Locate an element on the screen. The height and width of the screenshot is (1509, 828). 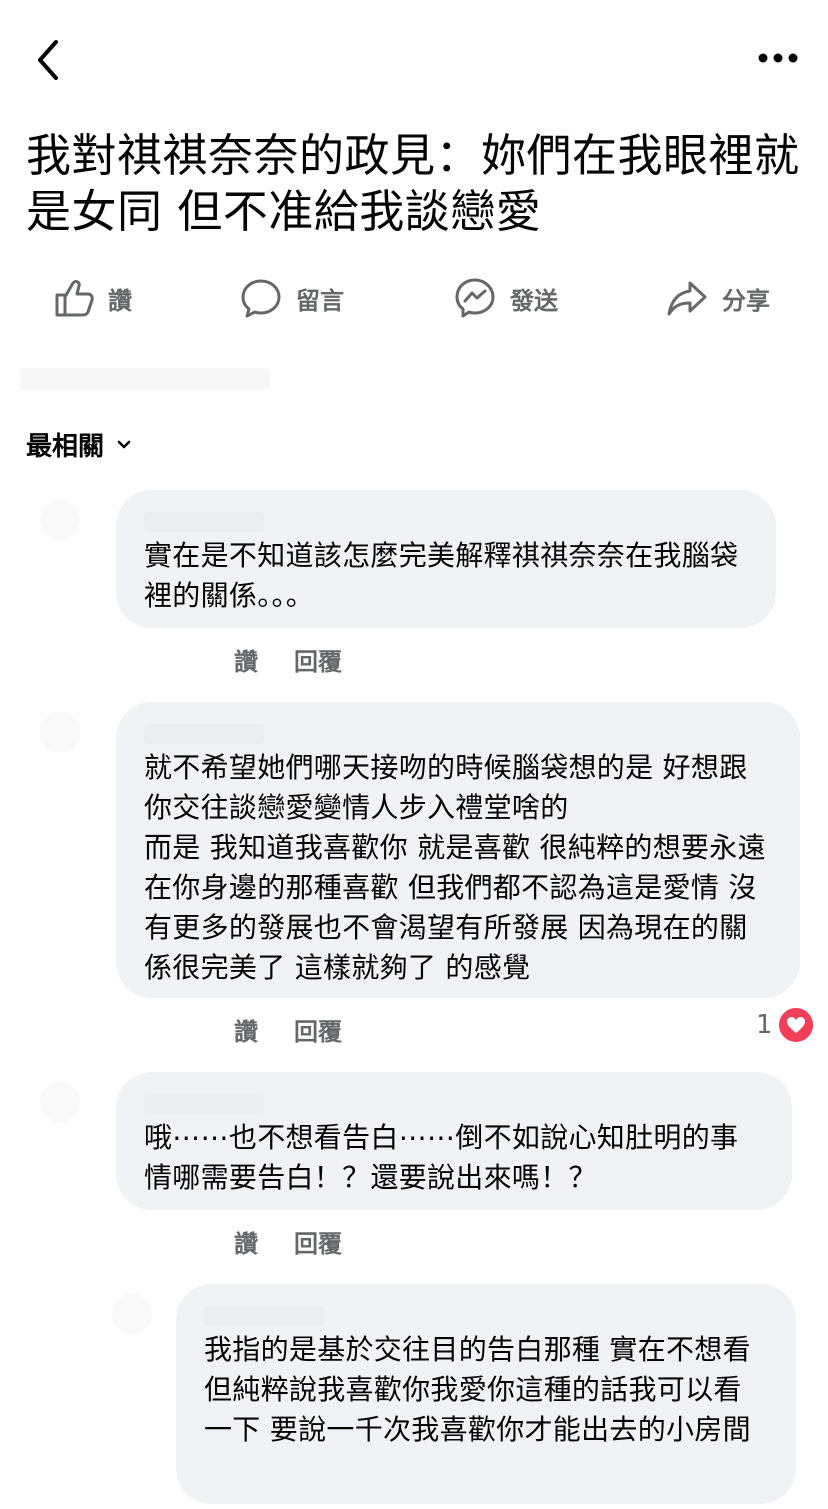
comment-bubble: 哦⋯⋯也不想看告白⋯⋯倒不如說心知肚明的事情哪需要告白！？還要說出來嗎！？ is located at coordinates (454, 1141).